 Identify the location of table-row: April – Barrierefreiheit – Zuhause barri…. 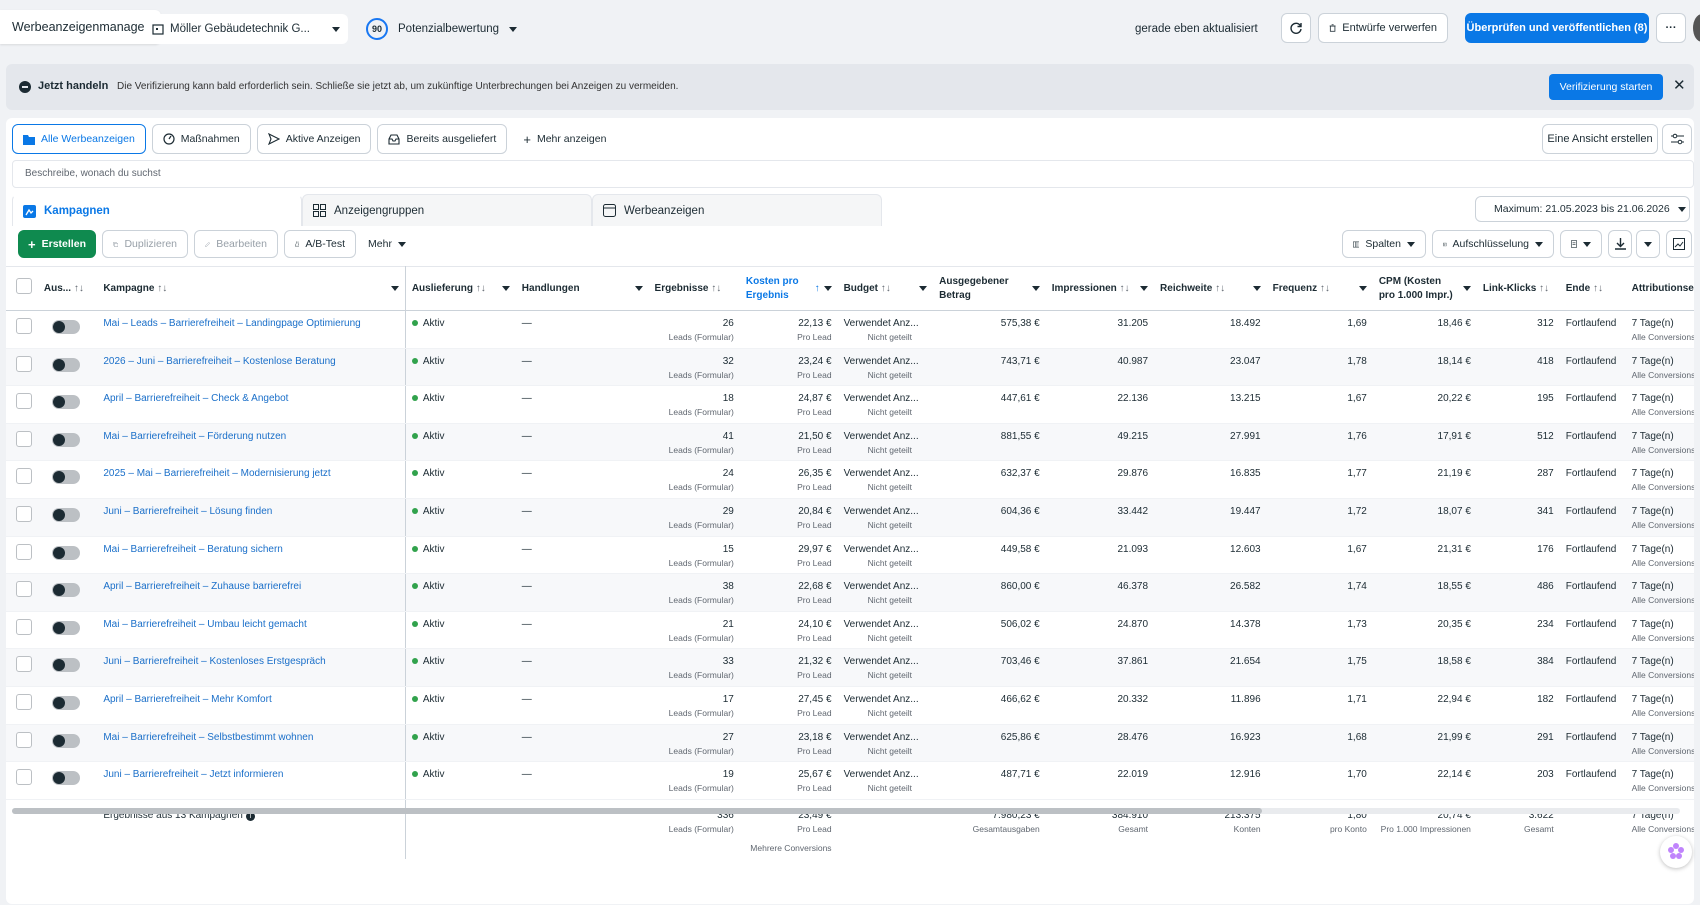
(850, 592).